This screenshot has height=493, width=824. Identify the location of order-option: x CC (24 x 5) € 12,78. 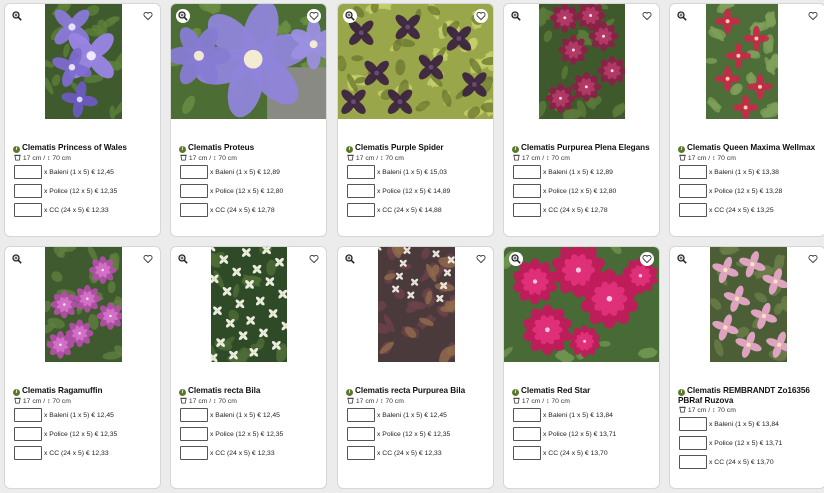
(227, 210).